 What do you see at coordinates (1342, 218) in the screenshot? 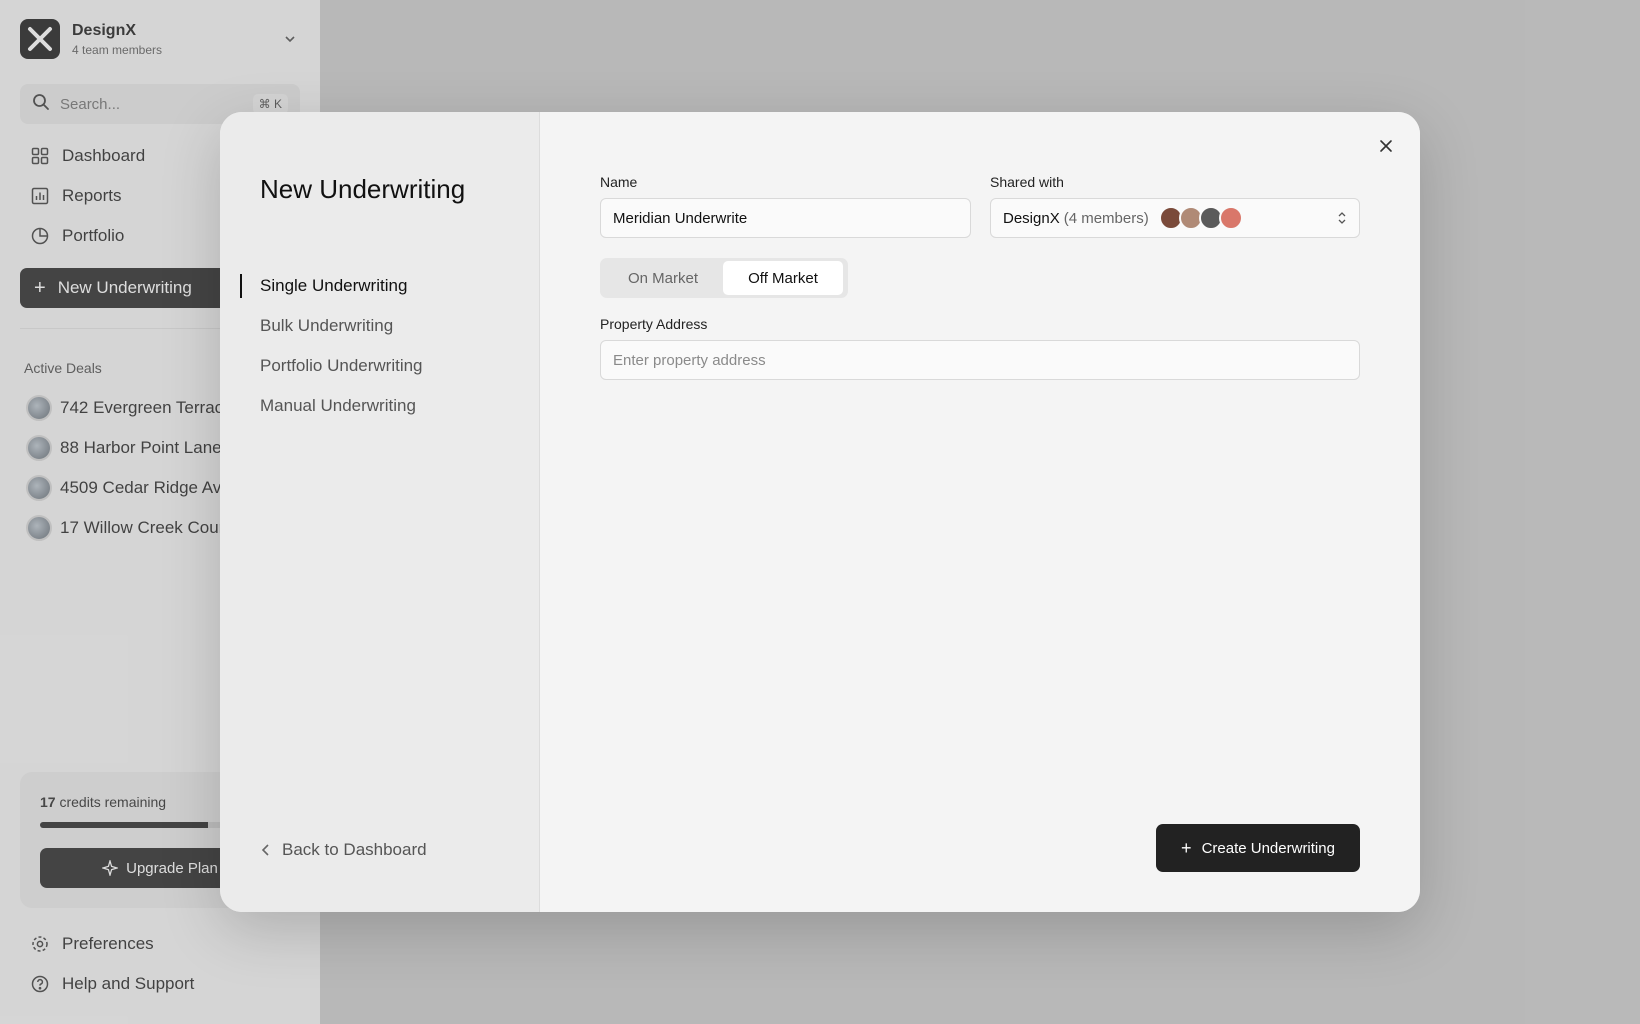
I see `chevron-updown-icon` at bounding box center [1342, 218].